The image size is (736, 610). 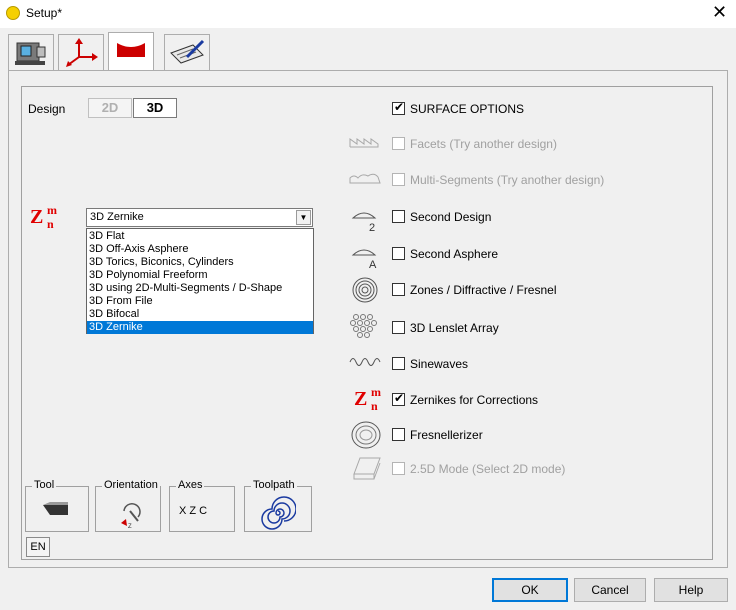 What do you see at coordinates (366, 435) in the screenshot?
I see `fresnellerizer-icon` at bounding box center [366, 435].